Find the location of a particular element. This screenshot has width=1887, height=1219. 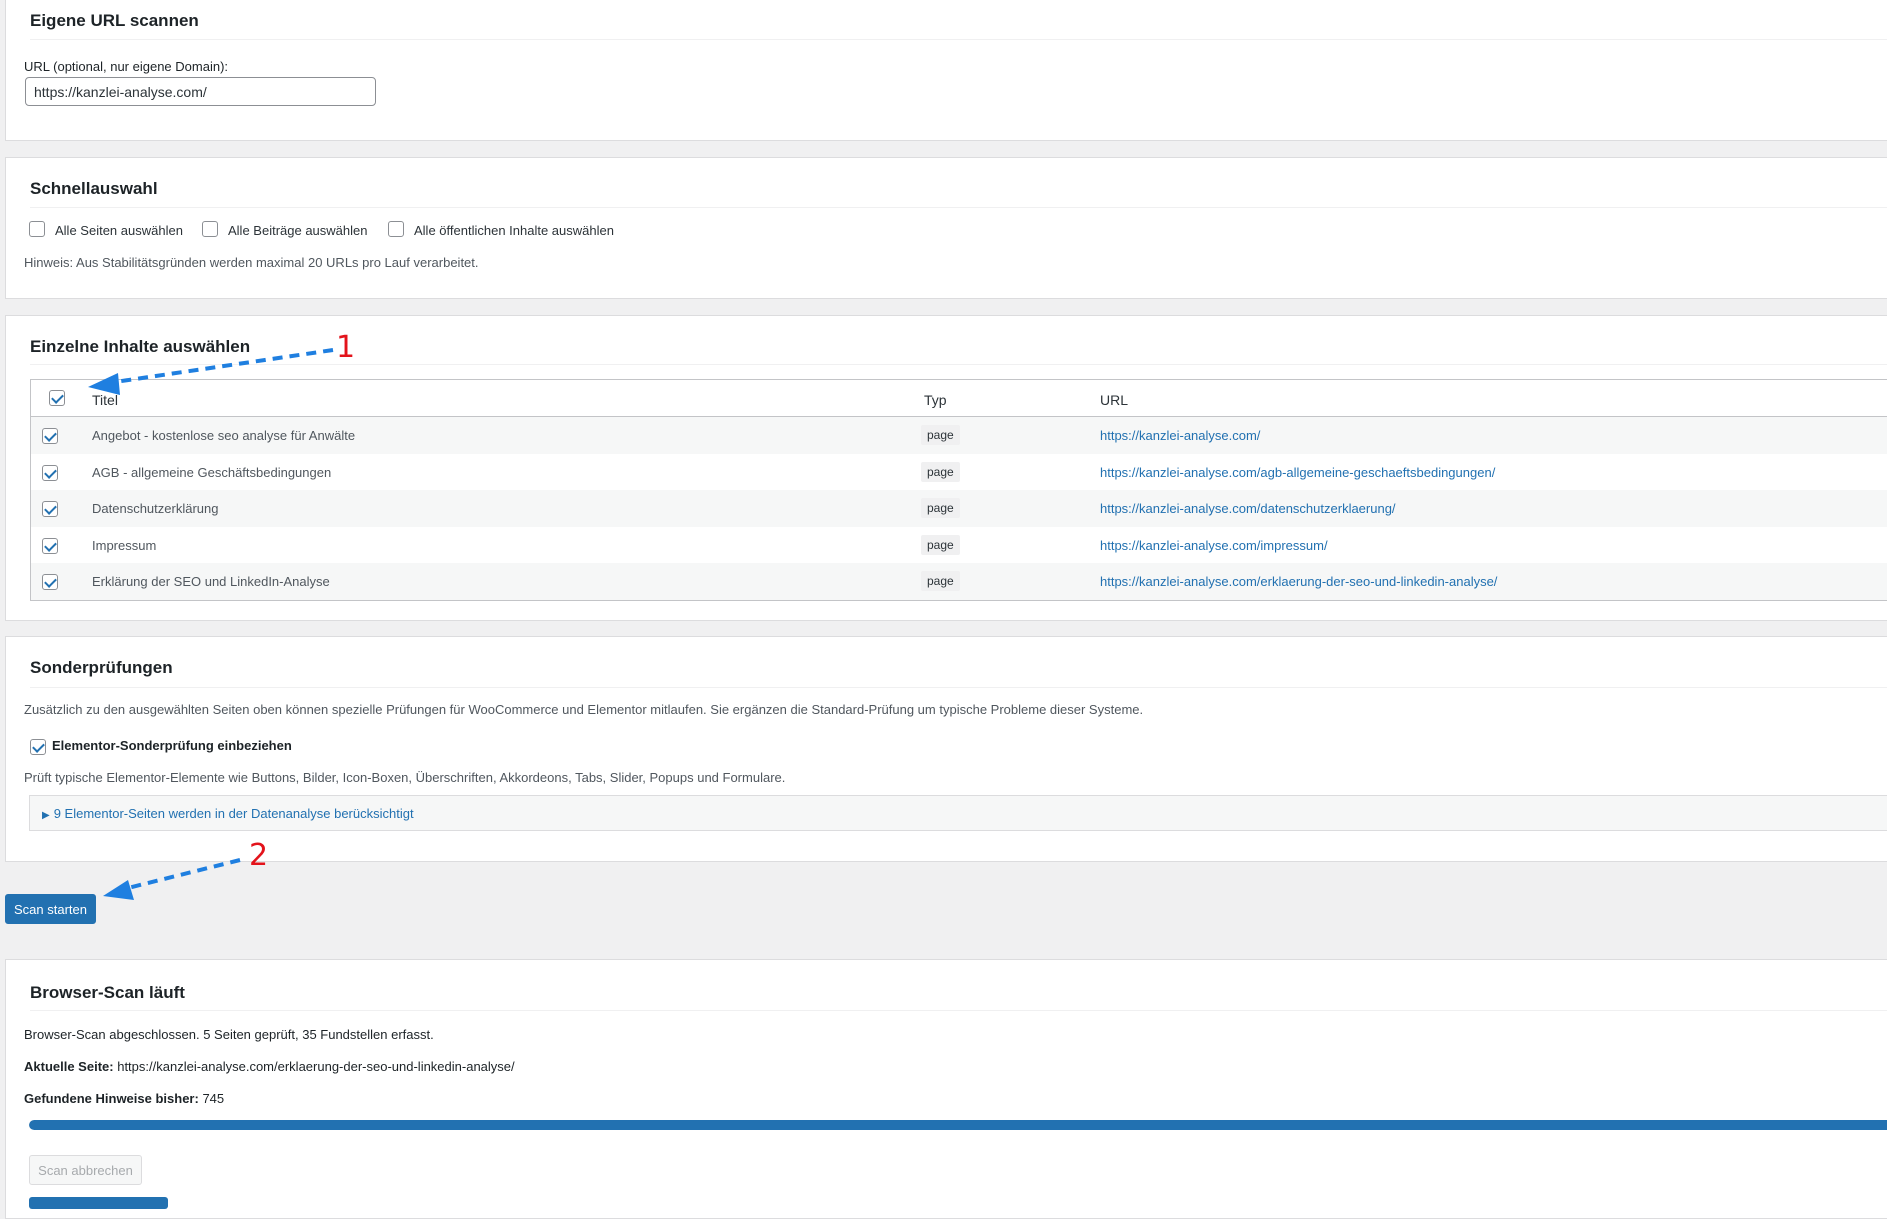

partially-visible-button is located at coordinates (98, 1203).